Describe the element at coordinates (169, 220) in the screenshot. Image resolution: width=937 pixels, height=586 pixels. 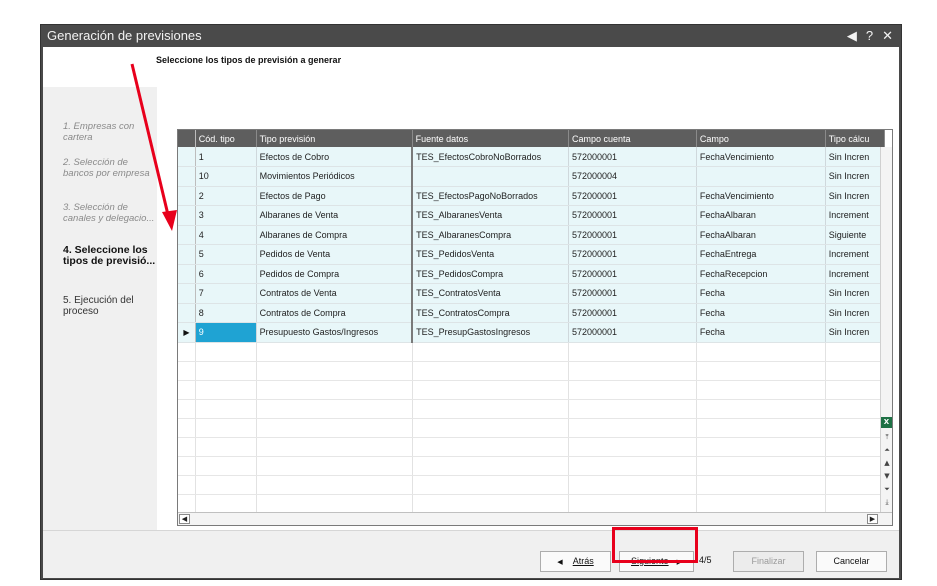
I see `annotation-arrow-head` at that location.